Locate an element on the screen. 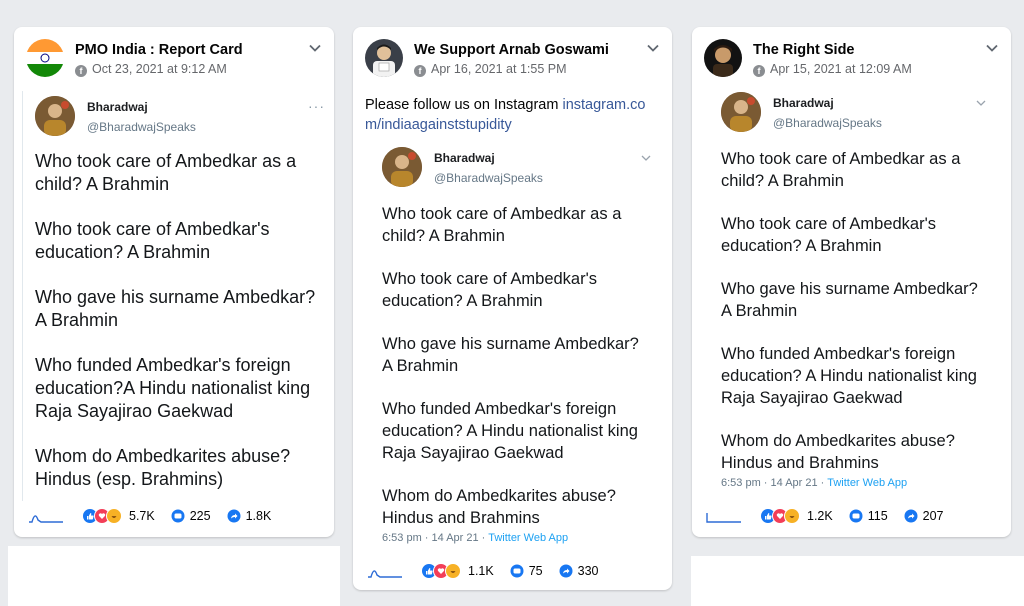 The image size is (1024, 606). more-options-icon: ··· is located at coordinates (316, 106).